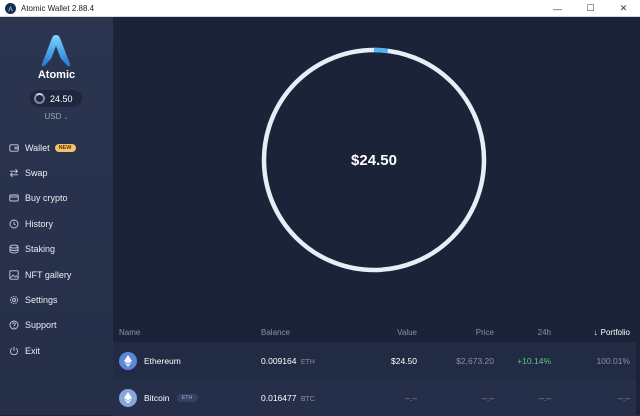 The height and width of the screenshot is (416, 640). I want to click on balance-amount: 0.016477, so click(279, 397).